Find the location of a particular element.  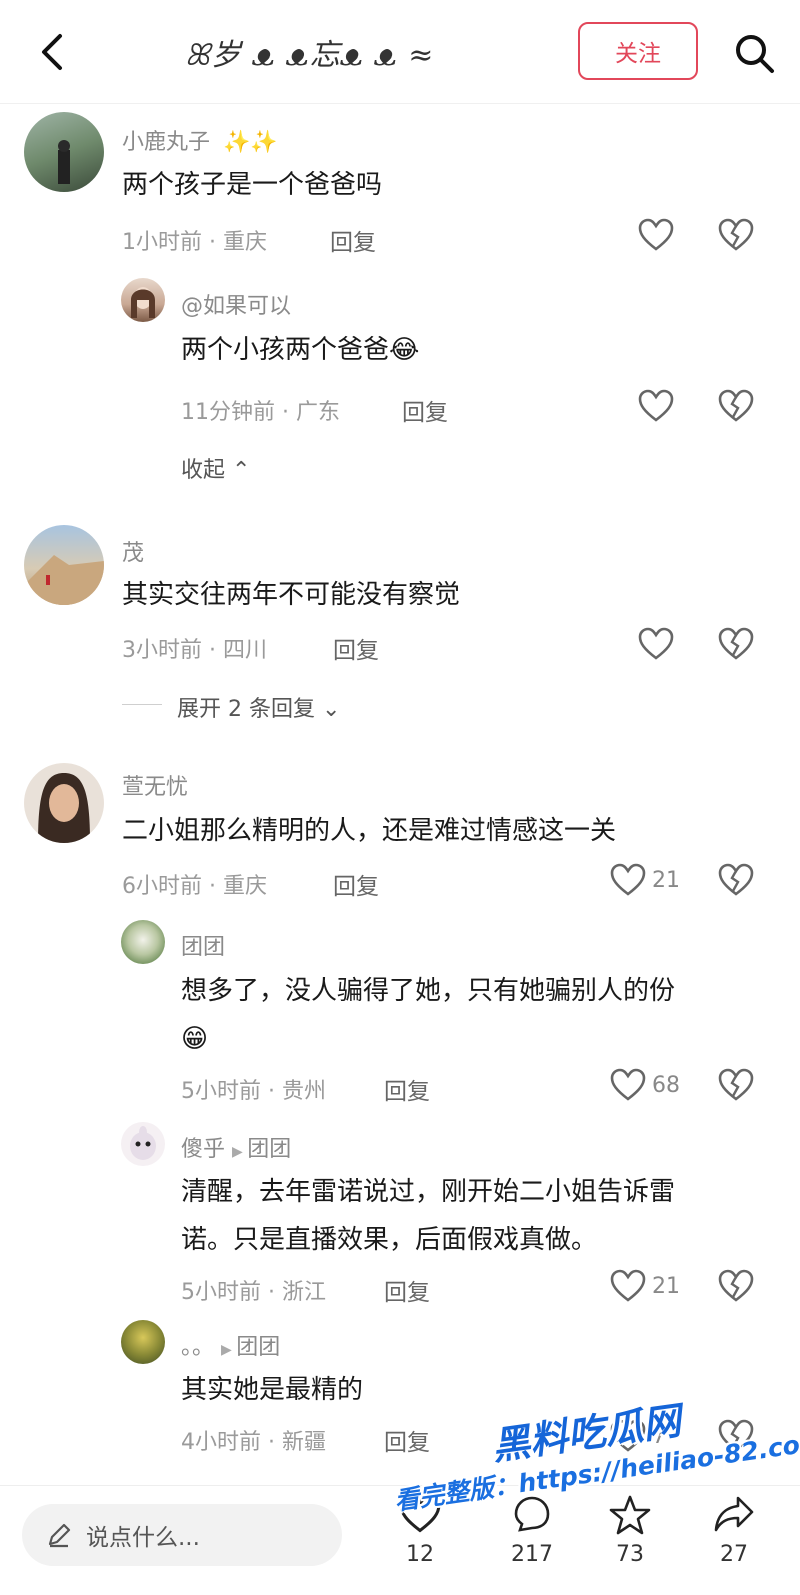

expand-replies-button: 展开 2 条回复 ⌄ is located at coordinates (258, 707).